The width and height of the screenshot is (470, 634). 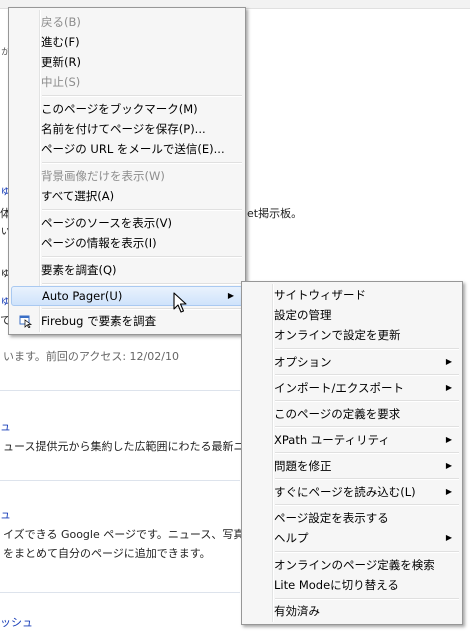 I want to click on menu-item-view-source: ページのソースを表示(V), so click(x=127, y=223).